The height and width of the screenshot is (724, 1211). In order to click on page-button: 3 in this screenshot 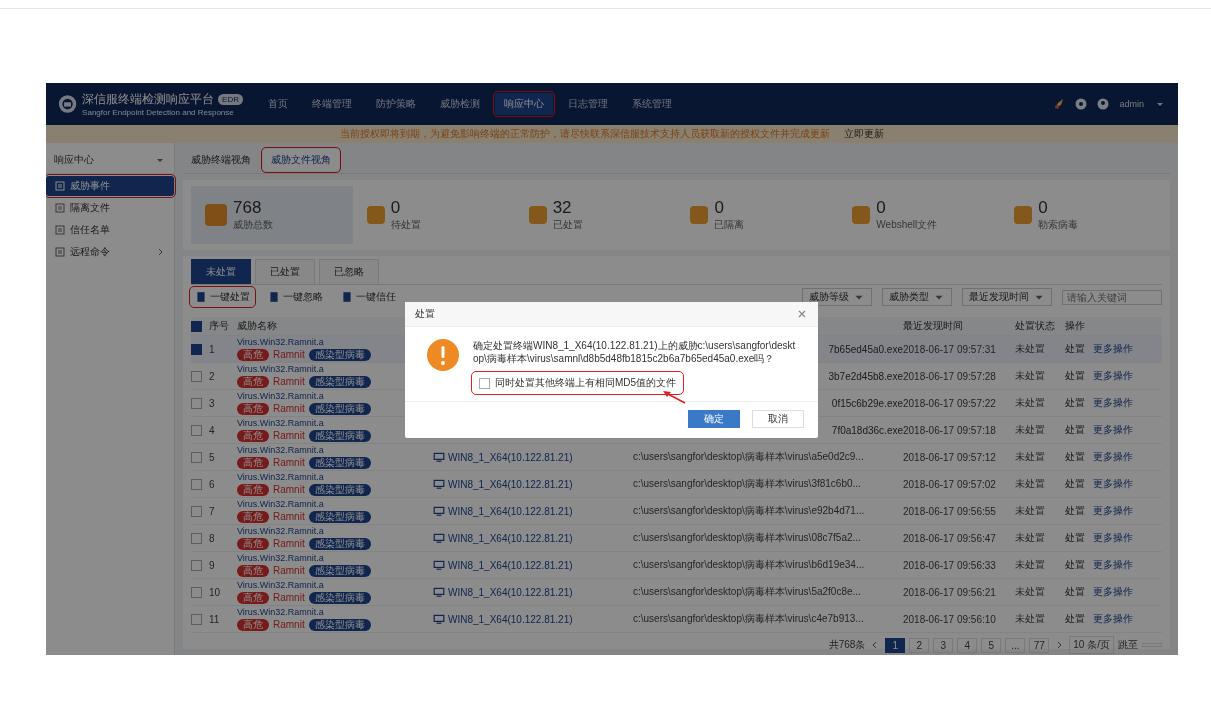, I will do `click(943, 645)`.